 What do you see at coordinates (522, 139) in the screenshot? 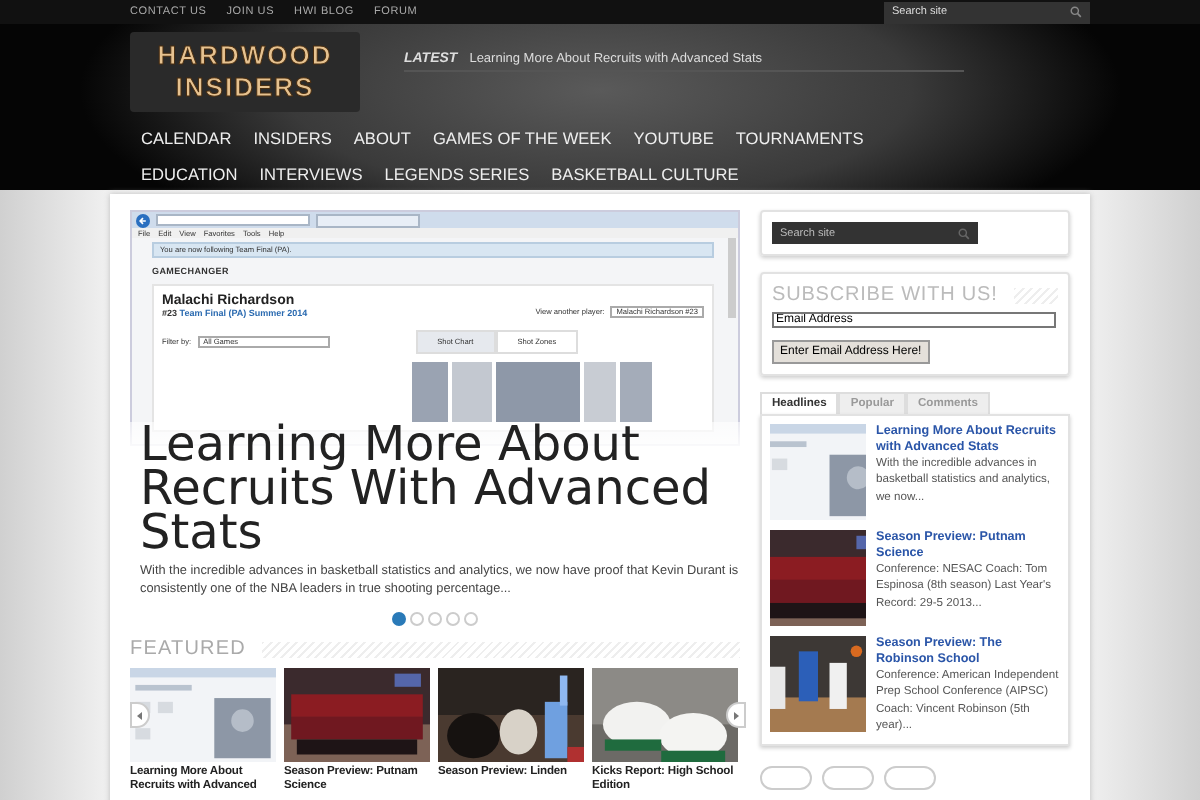
I see `nav-link: GAMES OF THE WEEK` at bounding box center [522, 139].